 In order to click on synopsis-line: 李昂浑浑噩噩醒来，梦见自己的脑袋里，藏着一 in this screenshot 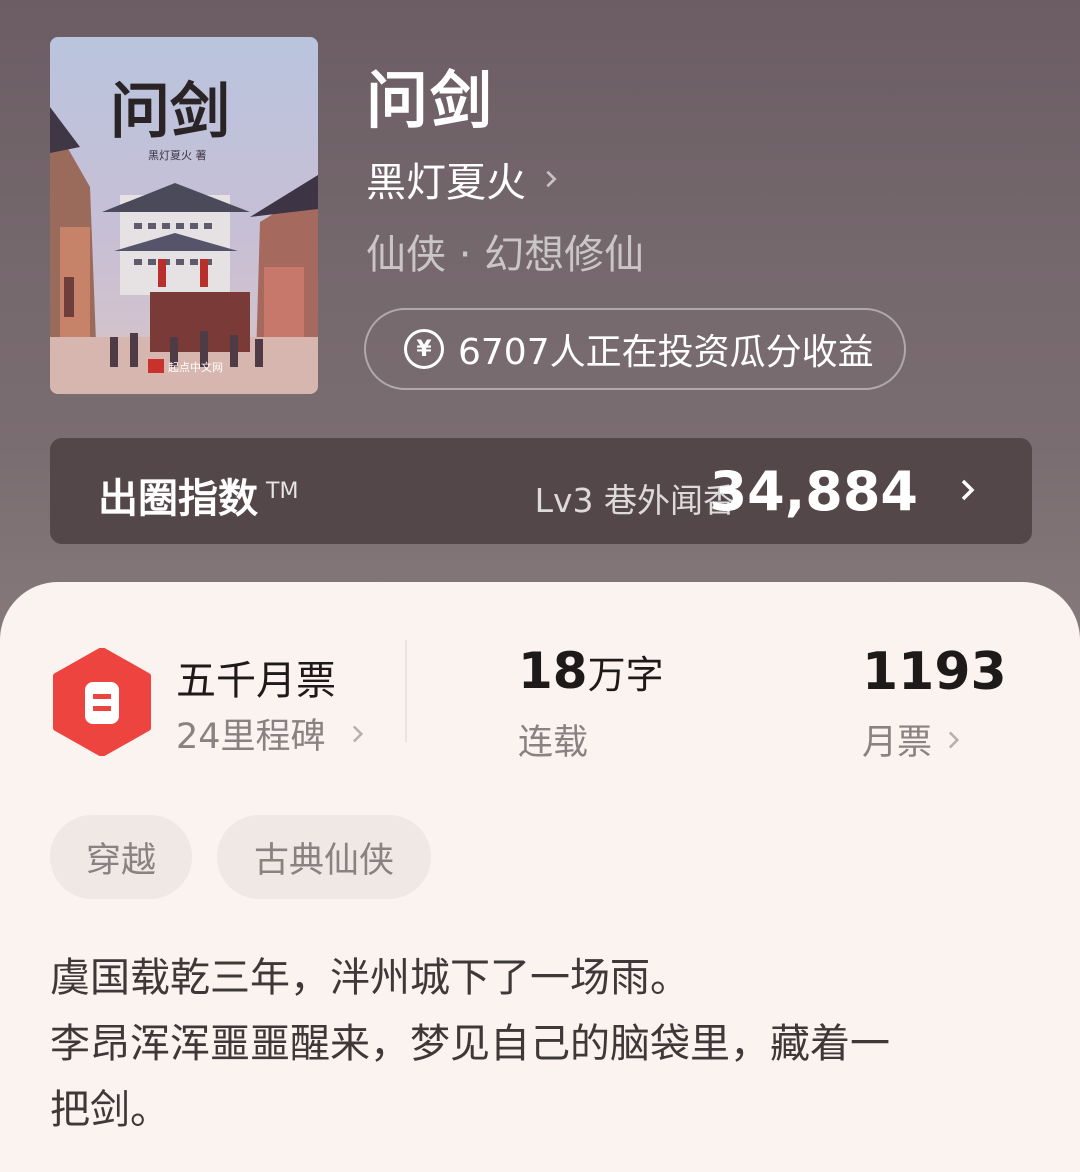, I will do `click(470, 1044)`.